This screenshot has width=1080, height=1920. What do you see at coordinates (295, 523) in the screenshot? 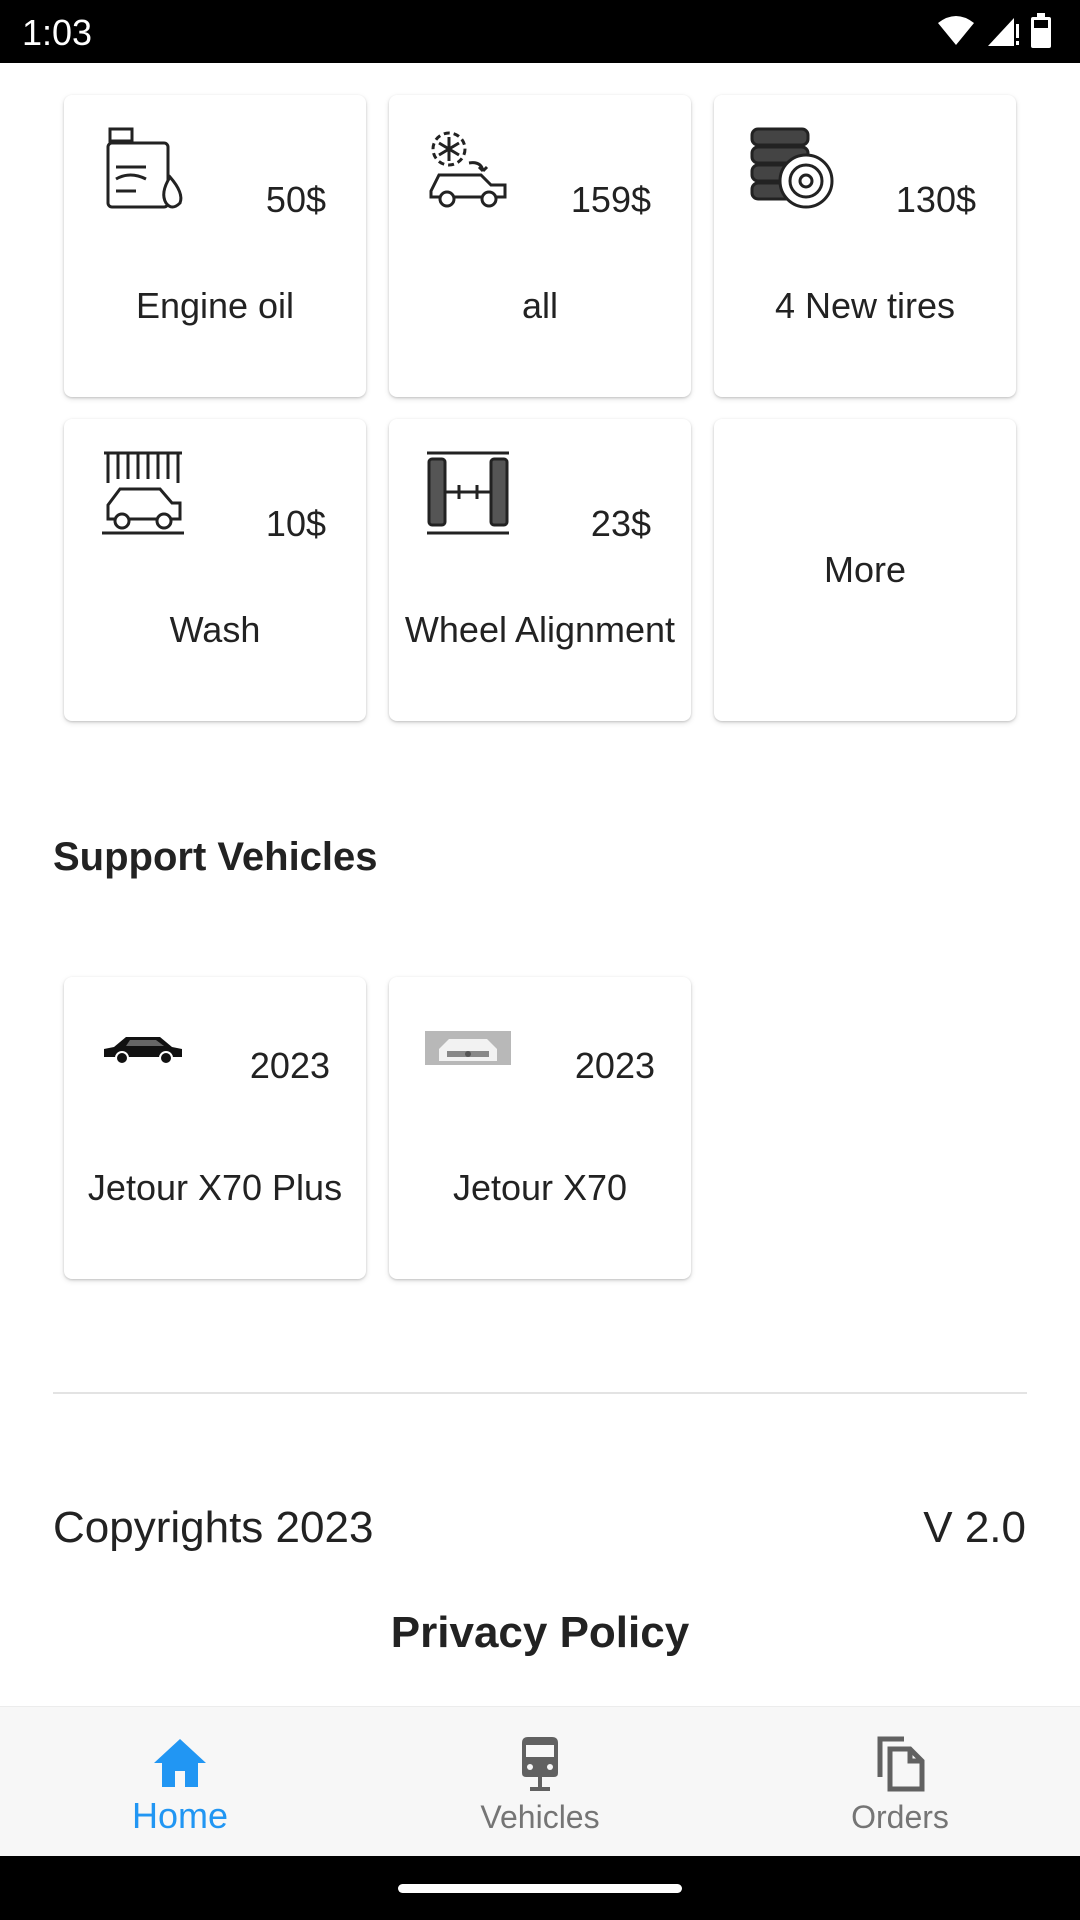
I see `service-price: 10$` at bounding box center [295, 523].